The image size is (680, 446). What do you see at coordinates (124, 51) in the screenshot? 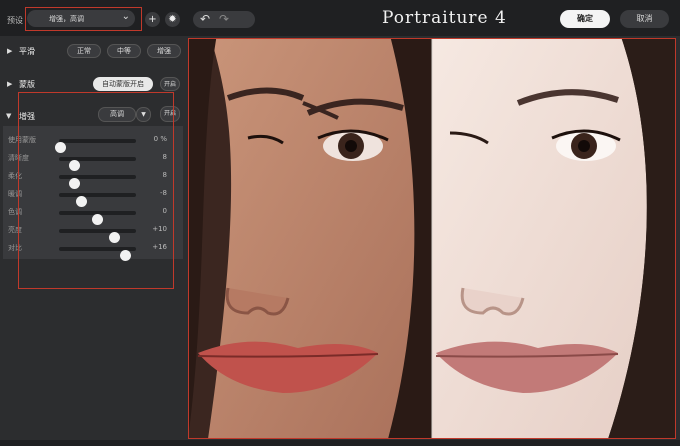
I see `smooth-medium-button: 中等` at bounding box center [124, 51].